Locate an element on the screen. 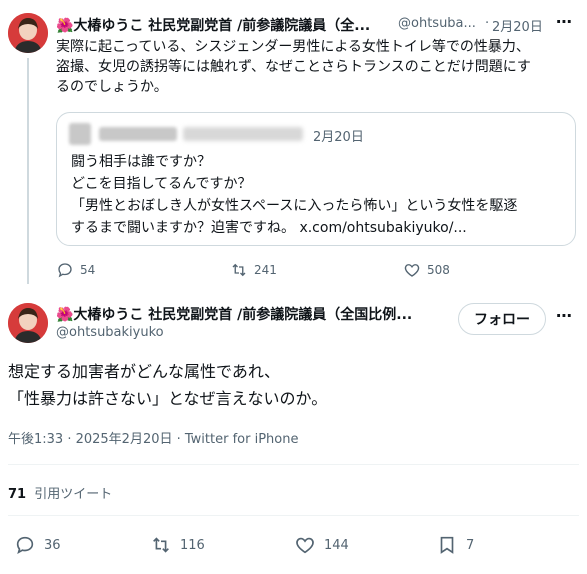 The image size is (587, 574). tweet-text-line: 想定する加害者がどんな属性であれ、 is located at coordinates (144, 371).